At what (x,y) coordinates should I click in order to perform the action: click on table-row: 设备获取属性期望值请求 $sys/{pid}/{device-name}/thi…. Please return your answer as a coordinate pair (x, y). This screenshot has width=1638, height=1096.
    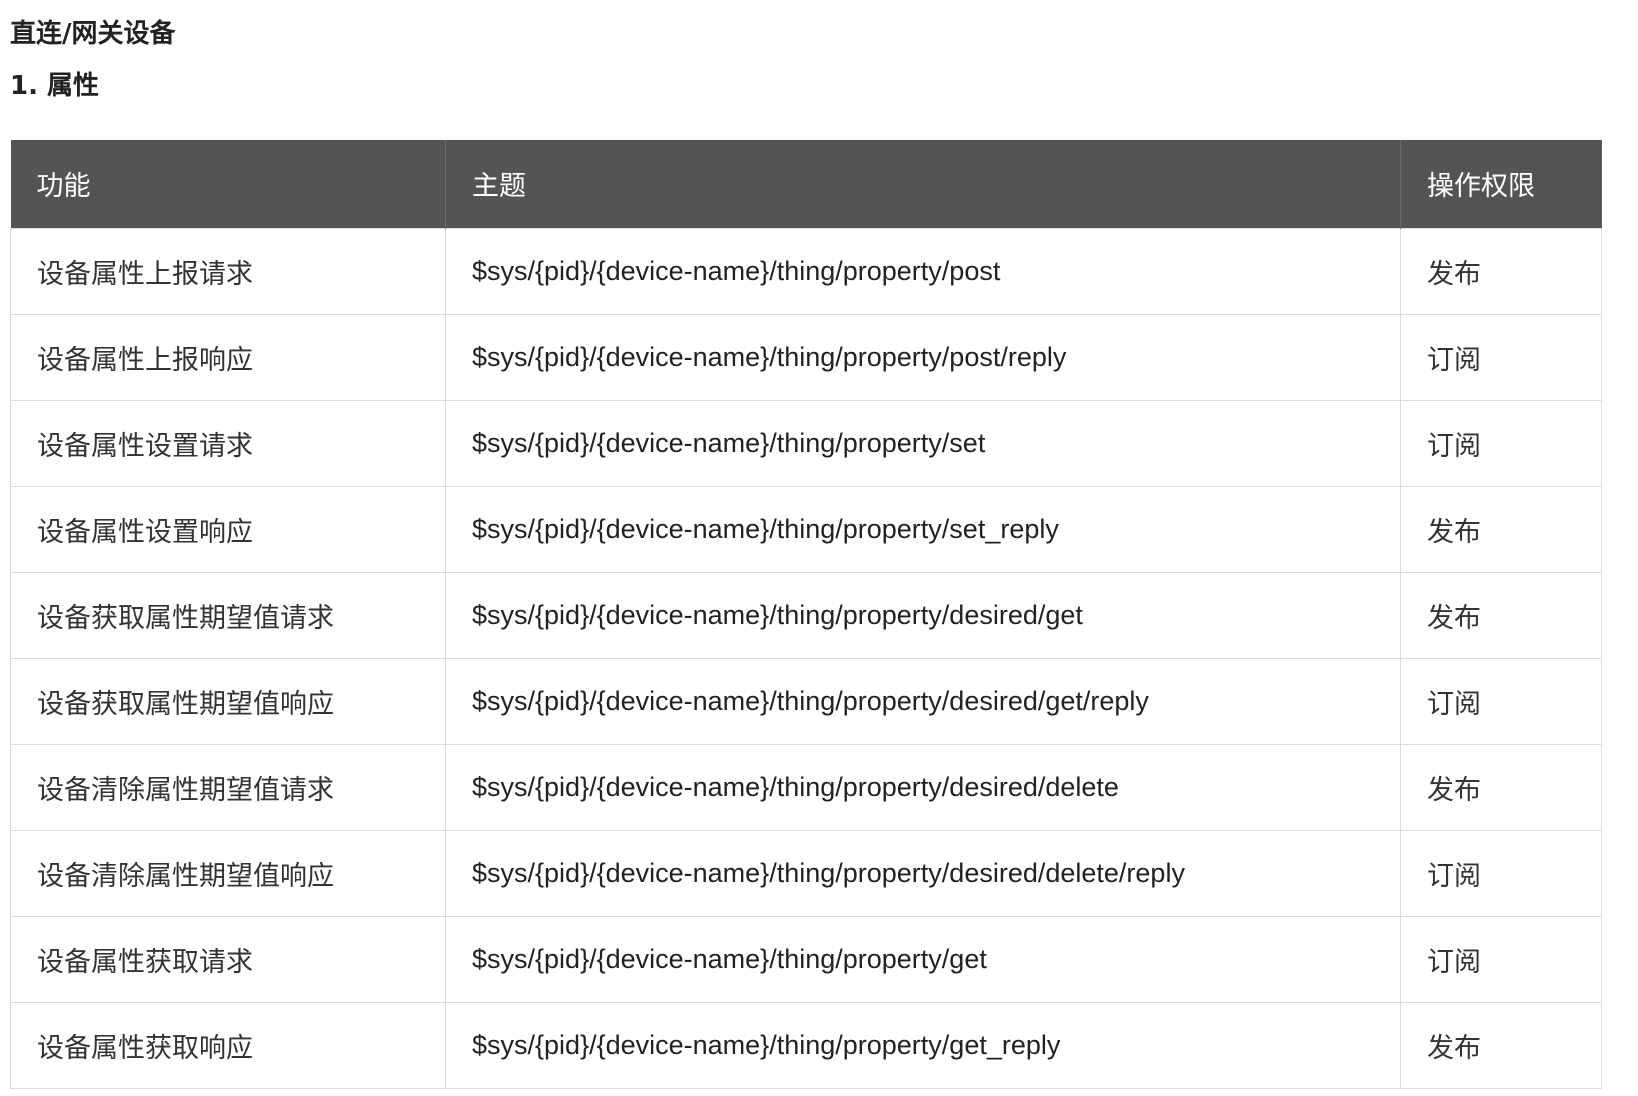
    Looking at the image, I should click on (806, 615).